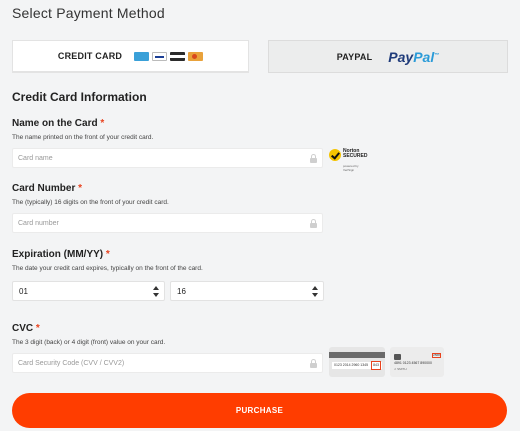  I want to click on maestro-card-icon, so click(142, 56).